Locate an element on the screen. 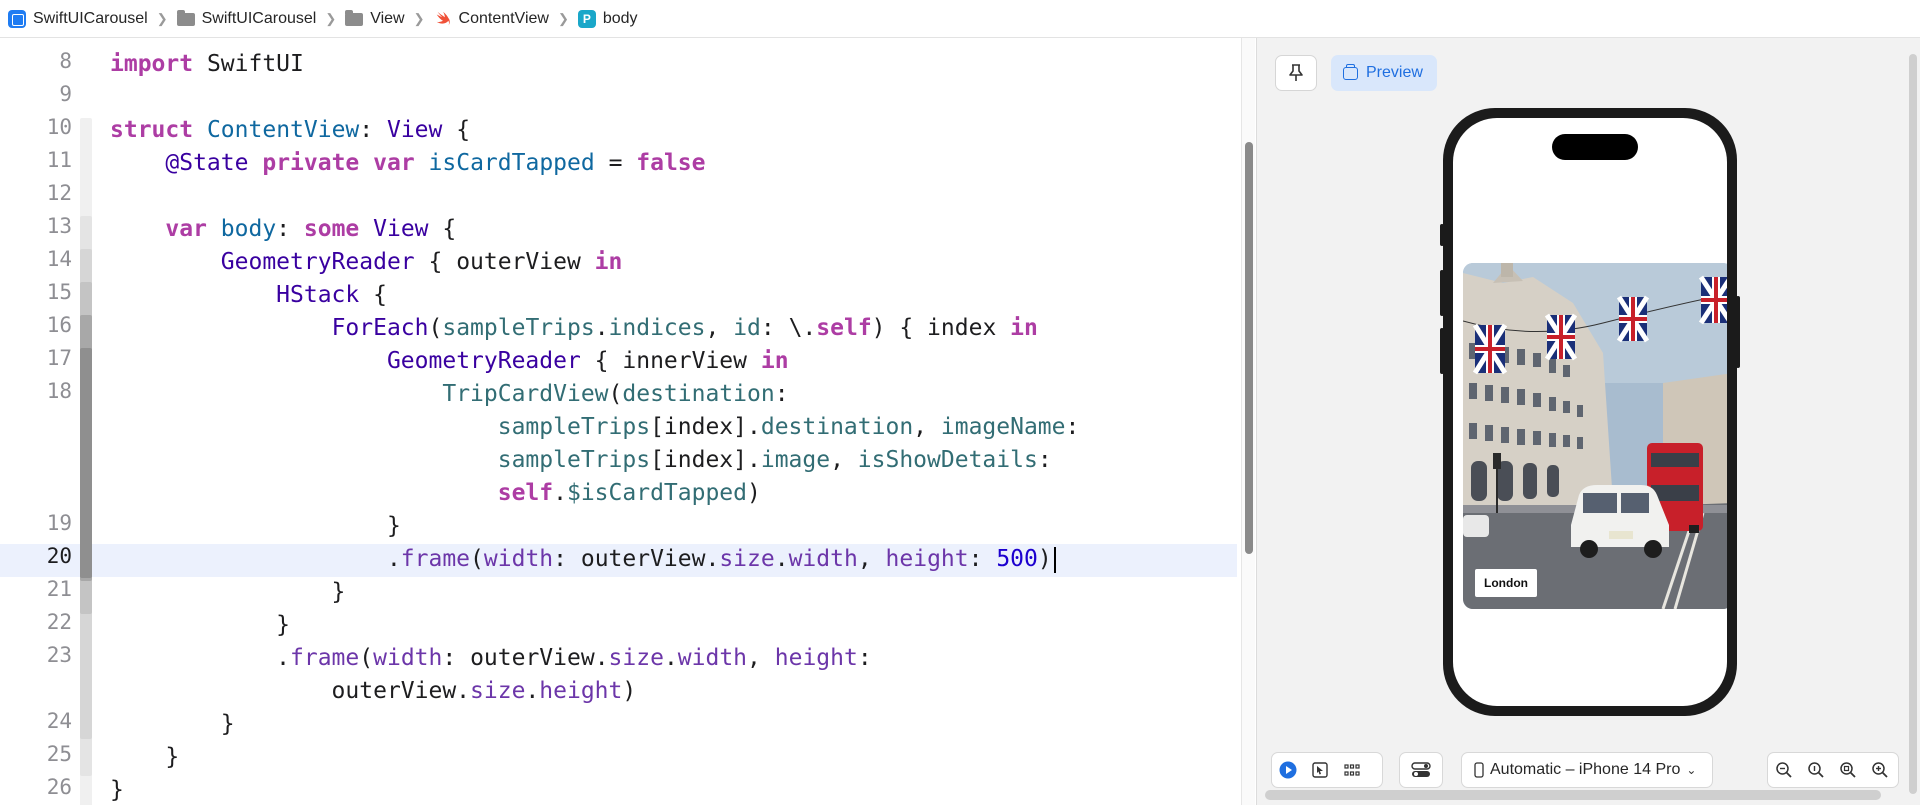  line-number: 9 is located at coordinates (37, 94).